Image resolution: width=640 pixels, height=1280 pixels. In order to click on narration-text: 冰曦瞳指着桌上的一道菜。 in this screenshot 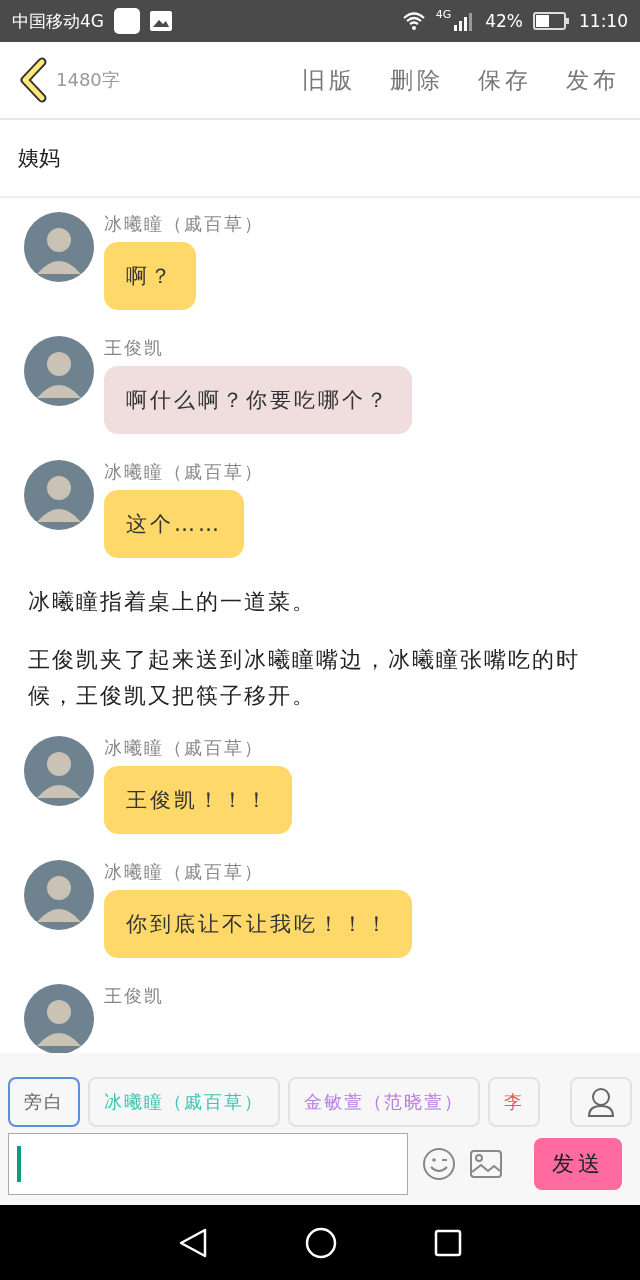, I will do `click(172, 602)`.